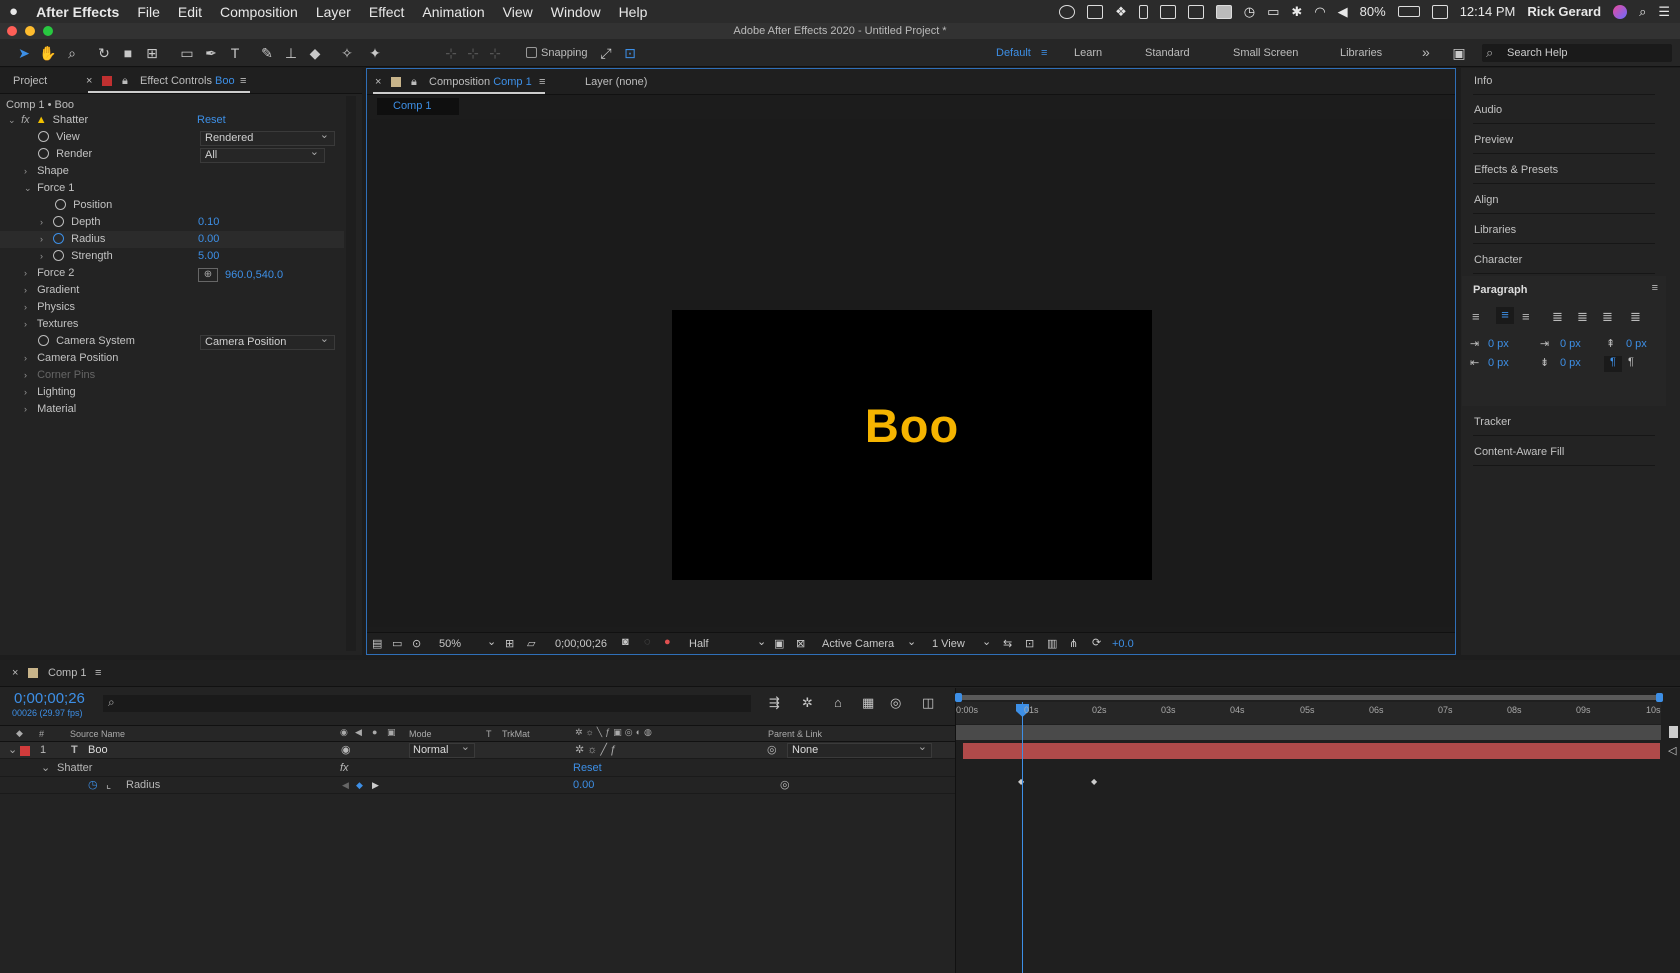  I want to click on close-window-button, so click(12, 31).